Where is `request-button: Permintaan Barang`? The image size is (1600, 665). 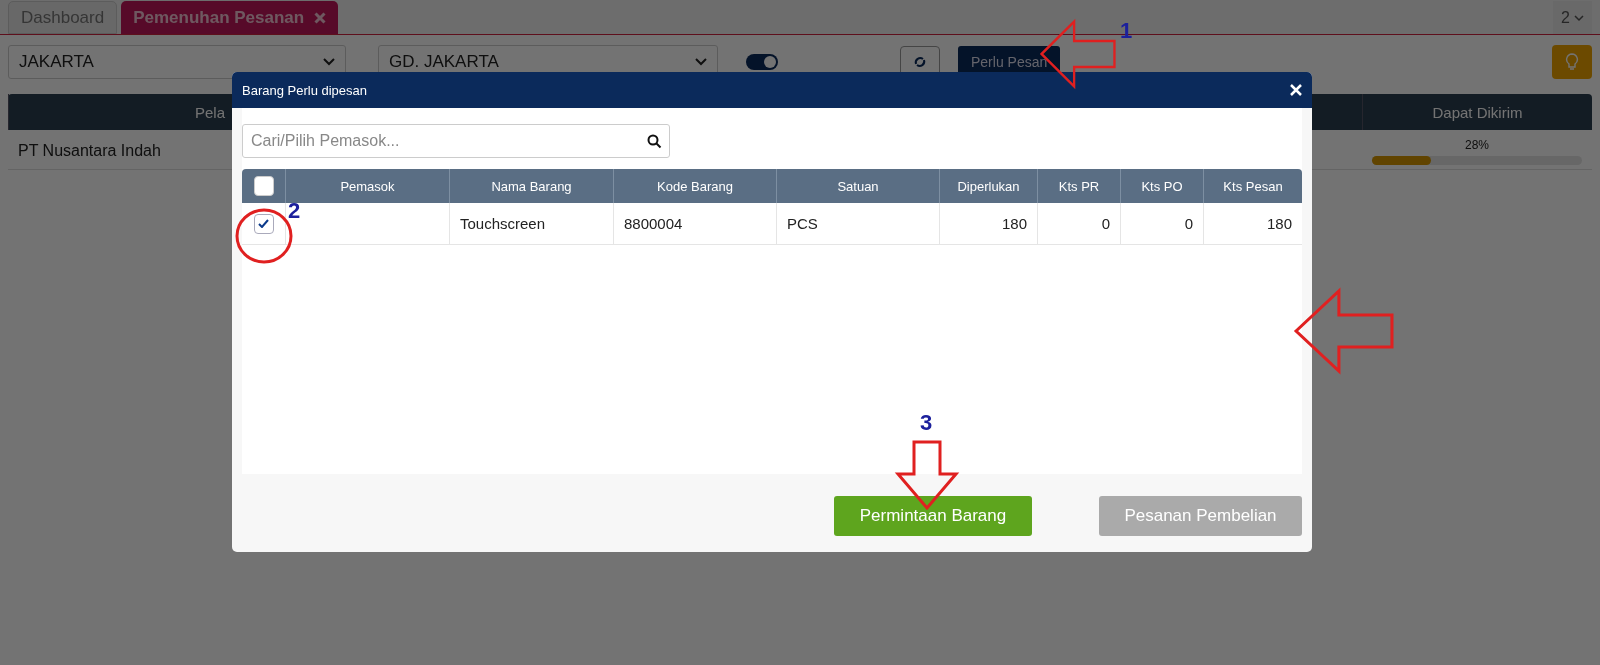
request-button: Permintaan Barang is located at coordinates (933, 516).